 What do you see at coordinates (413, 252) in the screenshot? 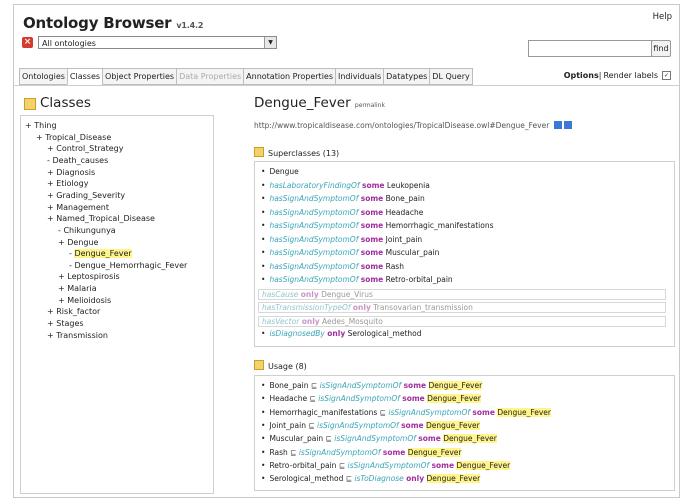
I see `class-link: Muscular_pain` at bounding box center [413, 252].